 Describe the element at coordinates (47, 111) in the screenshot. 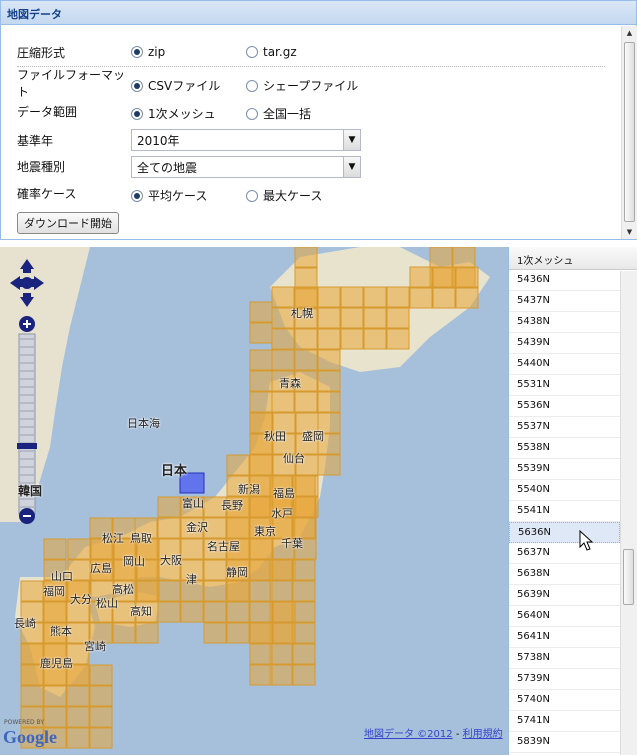

I see `data-range-label: データ範囲` at that location.